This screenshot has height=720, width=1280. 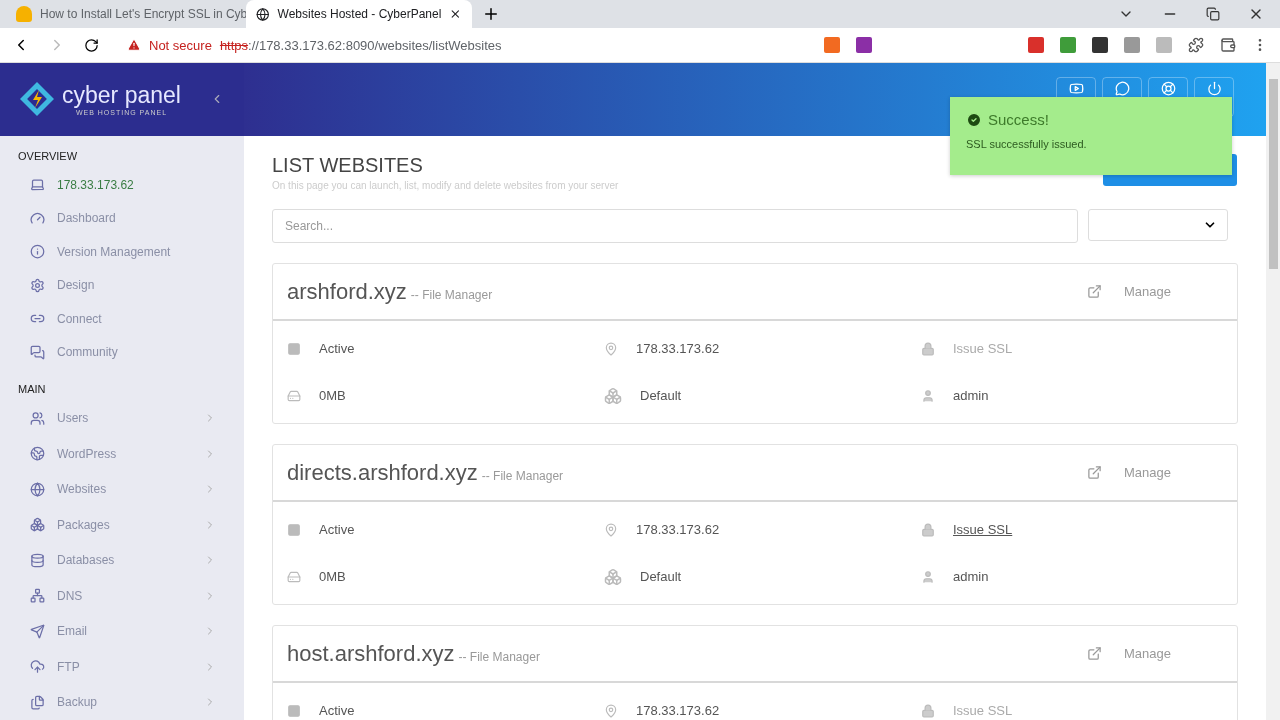 I want to click on sidebar-item: FTP, so click(x=122, y=667).